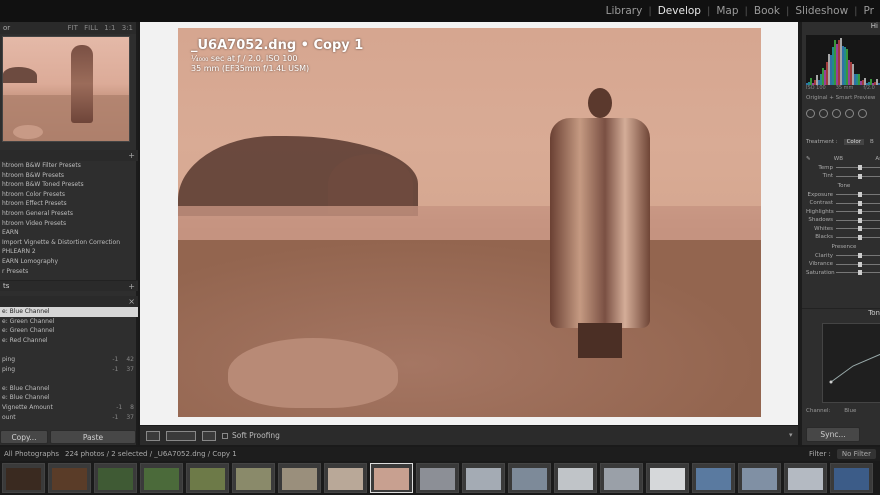  I want to click on radial-filter-icon, so click(862, 113).